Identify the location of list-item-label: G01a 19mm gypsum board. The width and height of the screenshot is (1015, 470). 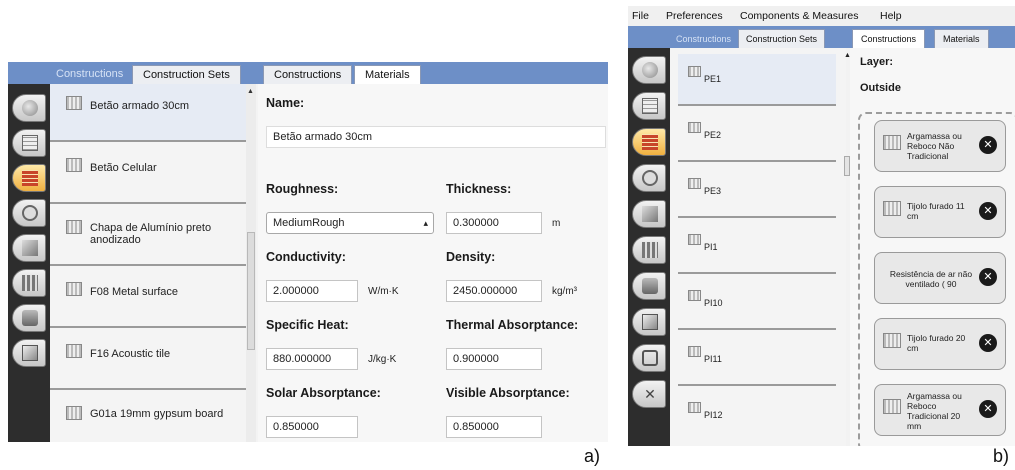
(157, 414).